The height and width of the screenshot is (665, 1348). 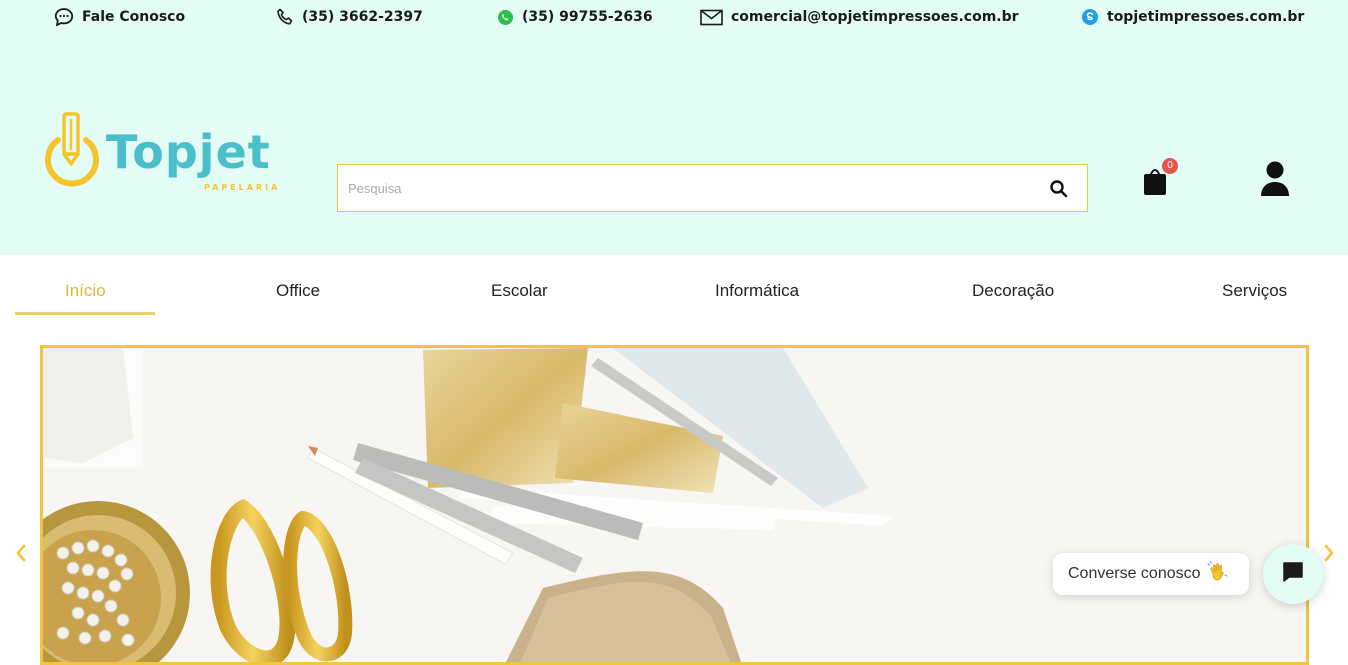 What do you see at coordinates (711, 17) in the screenshot?
I see `mail-icon` at bounding box center [711, 17].